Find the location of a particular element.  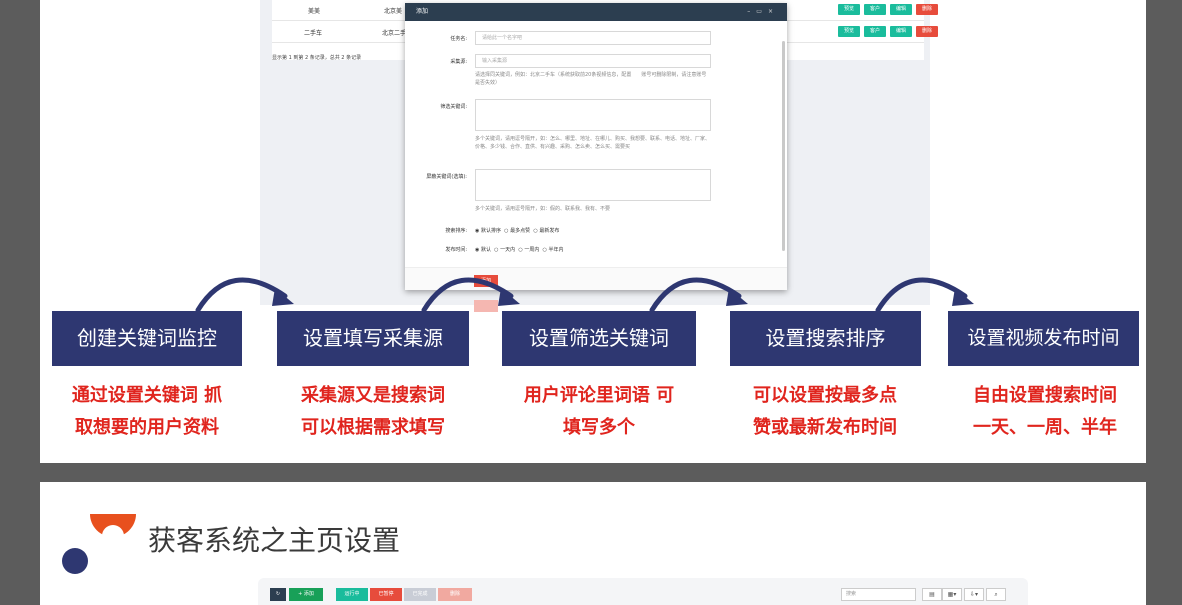

running-filter-button: 运行中 is located at coordinates (352, 594).